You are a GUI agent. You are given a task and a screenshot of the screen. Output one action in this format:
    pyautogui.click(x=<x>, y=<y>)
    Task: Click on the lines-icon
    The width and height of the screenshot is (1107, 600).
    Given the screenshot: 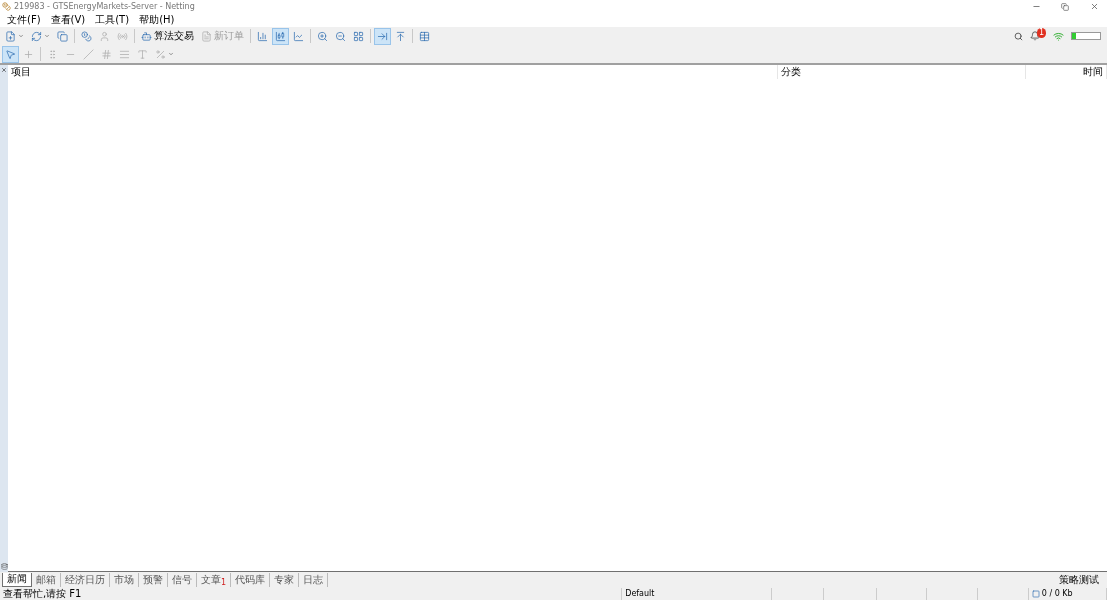 What is the action you would take?
    pyautogui.click(x=124, y=54)
    